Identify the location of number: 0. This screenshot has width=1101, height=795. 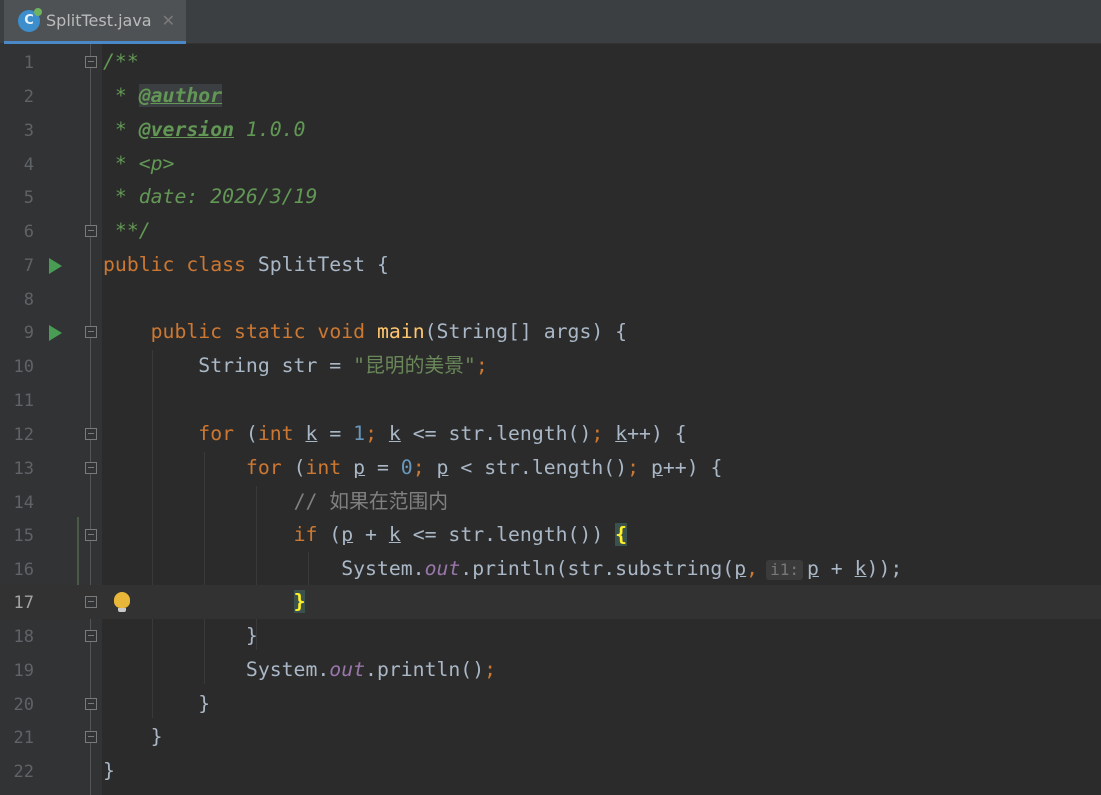
(406, 467).